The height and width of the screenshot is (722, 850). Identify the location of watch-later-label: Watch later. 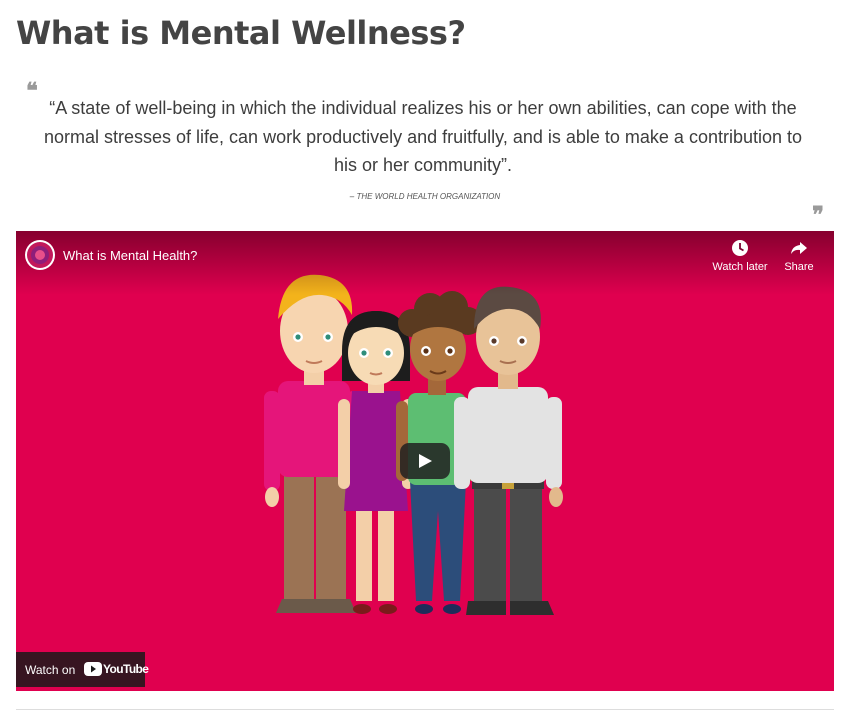
(740, 267).